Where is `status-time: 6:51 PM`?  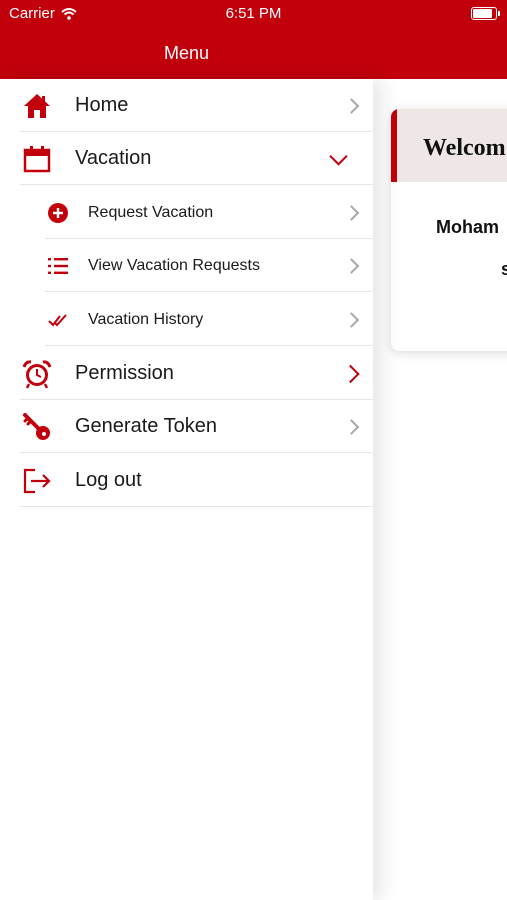
status-time: 6:51 PM is located at coordinates (253, 13).